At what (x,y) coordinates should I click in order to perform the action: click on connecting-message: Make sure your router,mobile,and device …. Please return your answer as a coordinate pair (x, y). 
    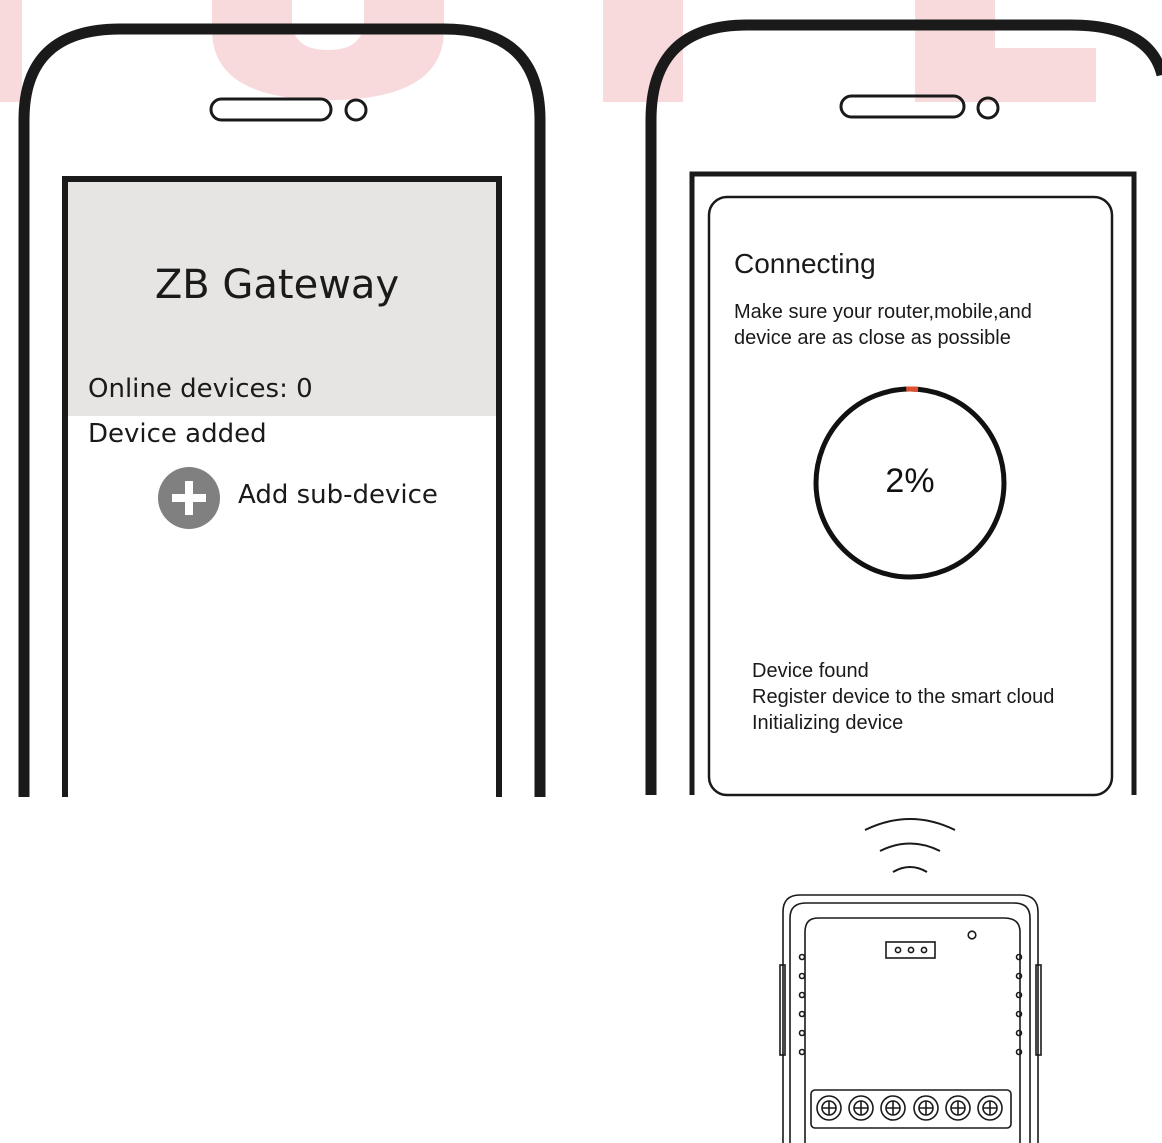
    Looking at the image, I should click on (883, 325).